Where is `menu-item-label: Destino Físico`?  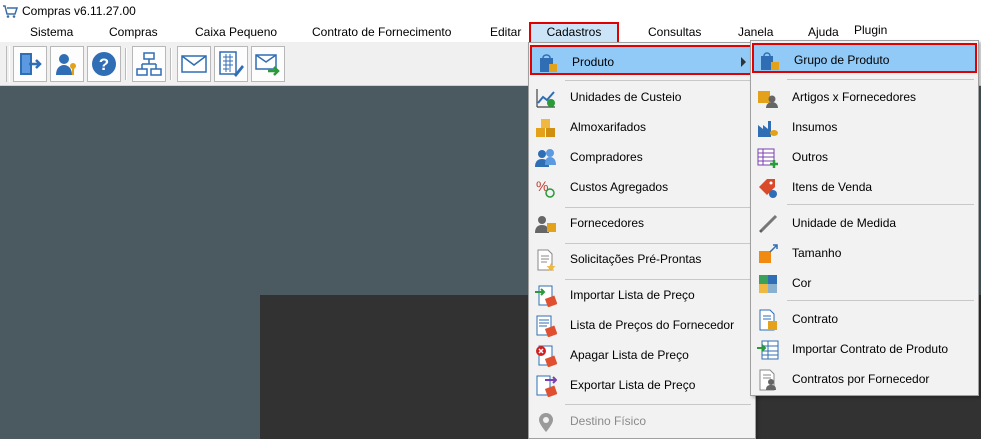 menu-item-label: Destino Físico is located at coordinates (608, 421).